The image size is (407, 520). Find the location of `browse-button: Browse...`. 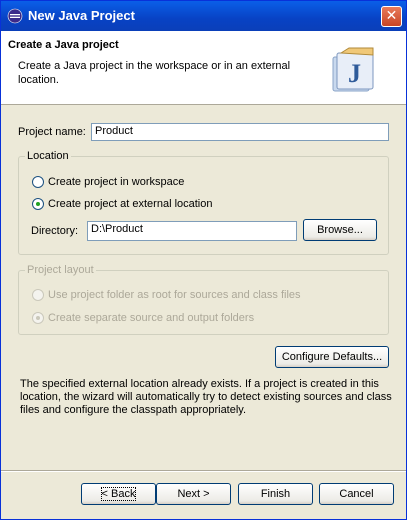

browse-button: Browse... is located at coordinates (340, 230).